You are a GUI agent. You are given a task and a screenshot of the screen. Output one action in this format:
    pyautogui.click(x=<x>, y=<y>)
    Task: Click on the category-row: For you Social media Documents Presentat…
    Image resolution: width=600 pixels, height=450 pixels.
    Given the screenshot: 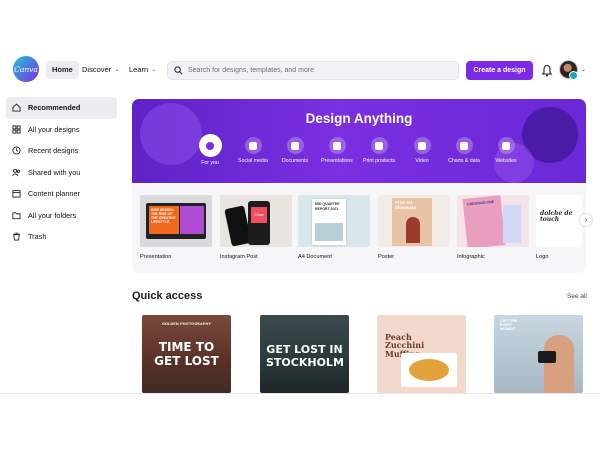 What is the action you would take?
    pyautogui.click(x=359, y=155)
    